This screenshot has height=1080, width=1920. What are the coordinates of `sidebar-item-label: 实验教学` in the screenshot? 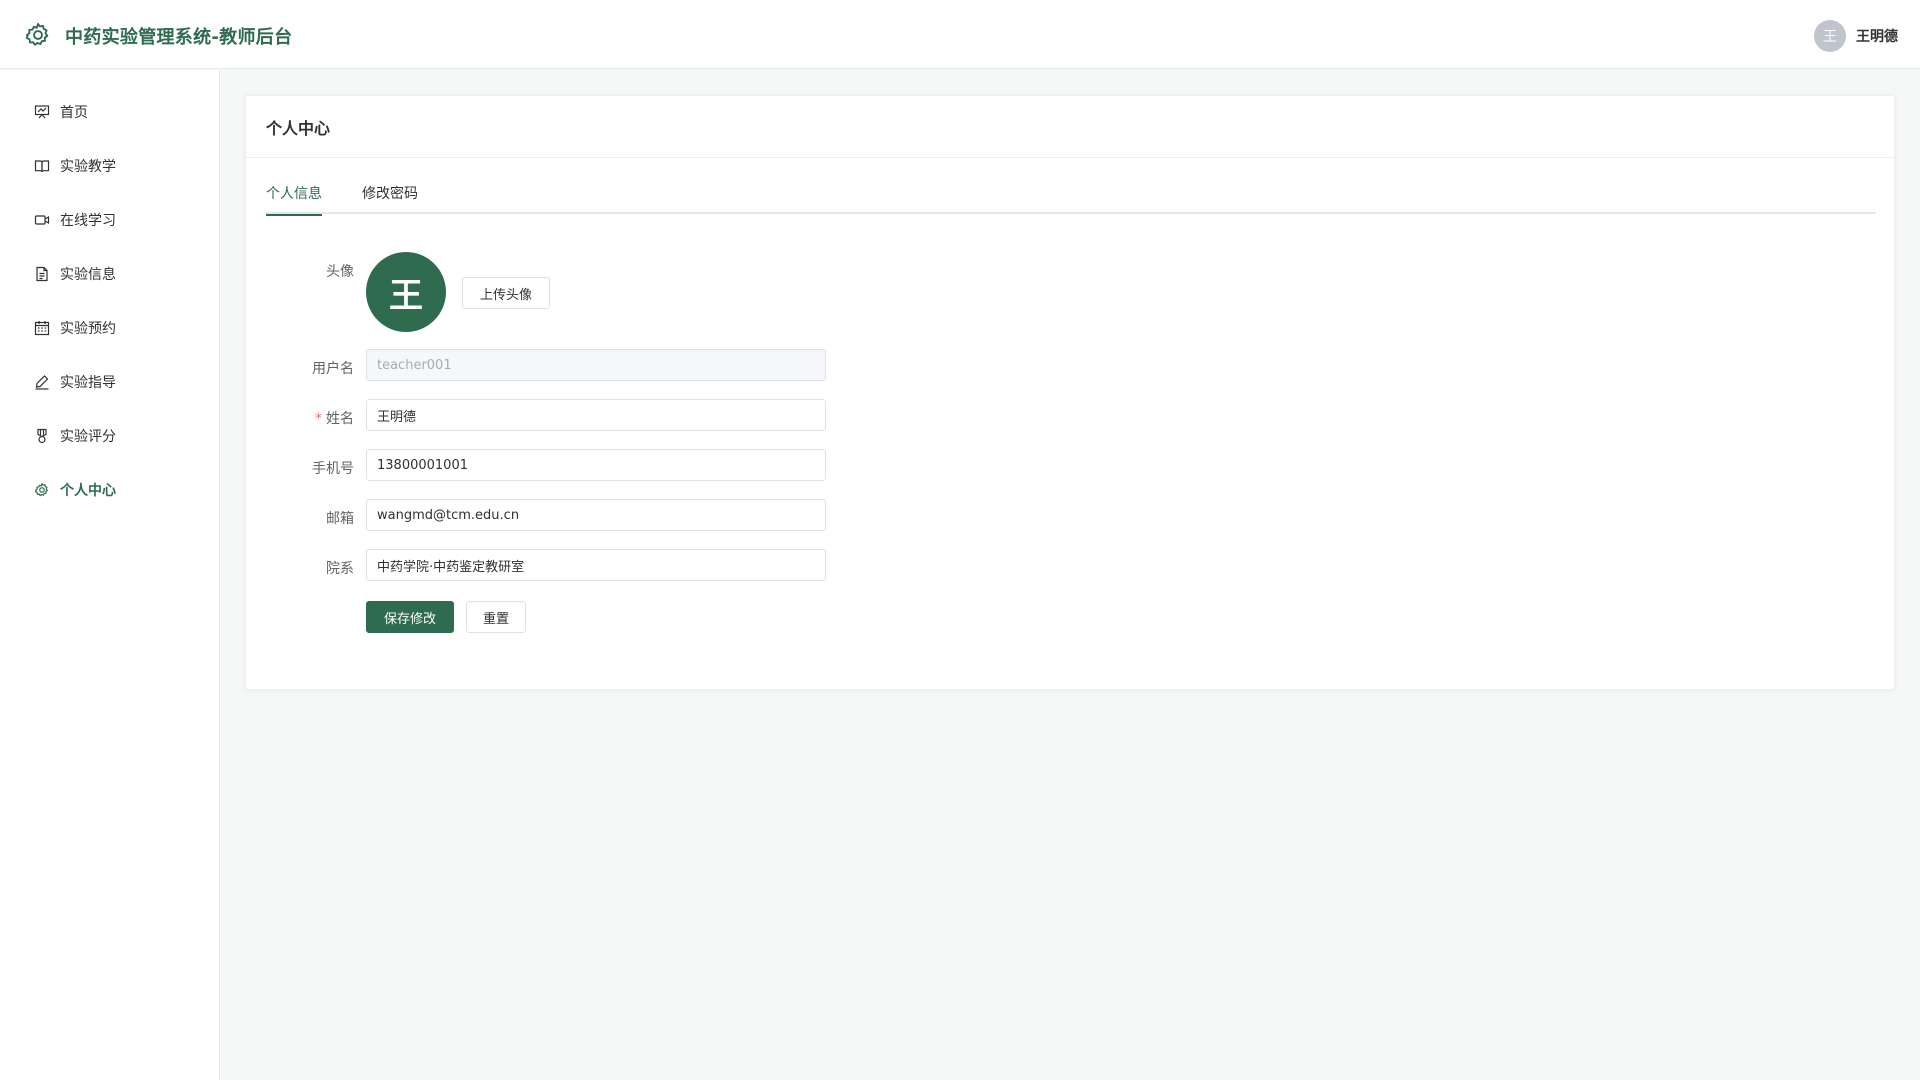 It's located at (88, 167).